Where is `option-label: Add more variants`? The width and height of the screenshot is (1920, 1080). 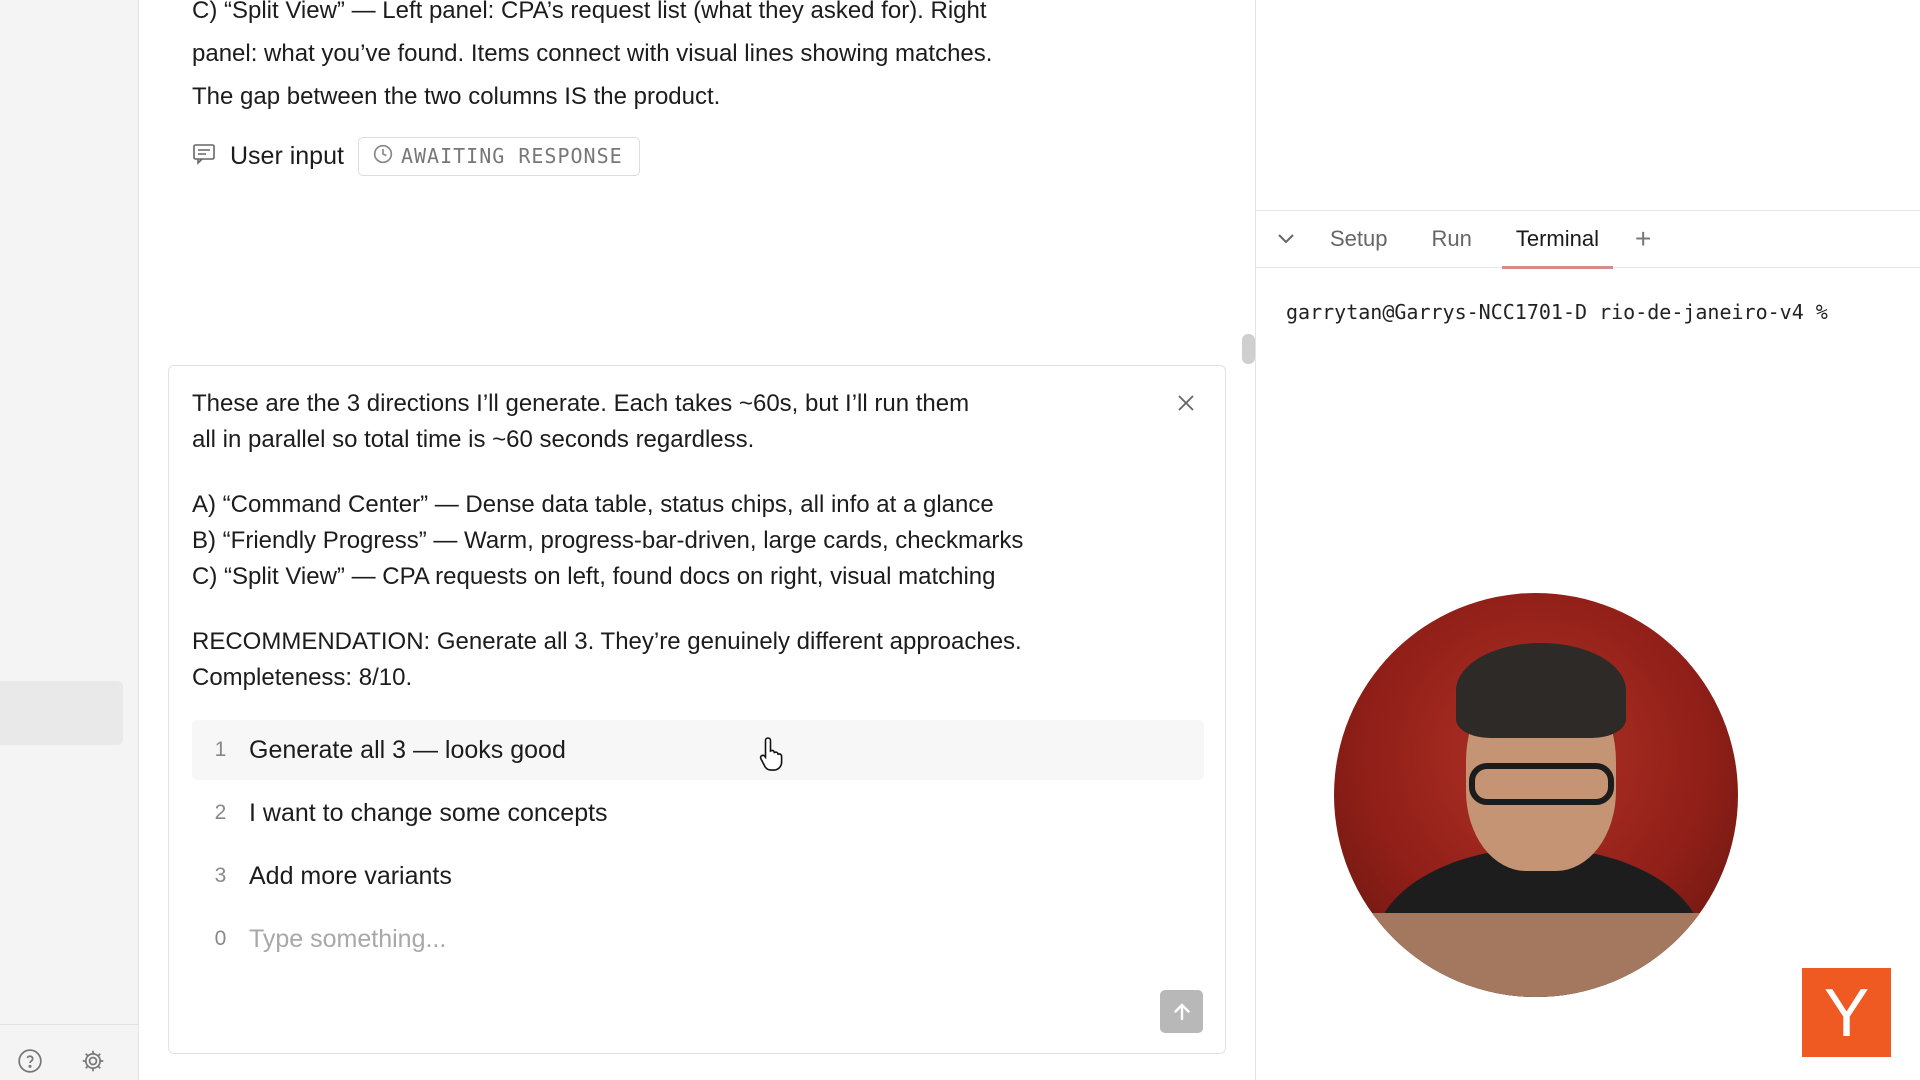
option-label: Add more variants is located at coordinates (350, 875).